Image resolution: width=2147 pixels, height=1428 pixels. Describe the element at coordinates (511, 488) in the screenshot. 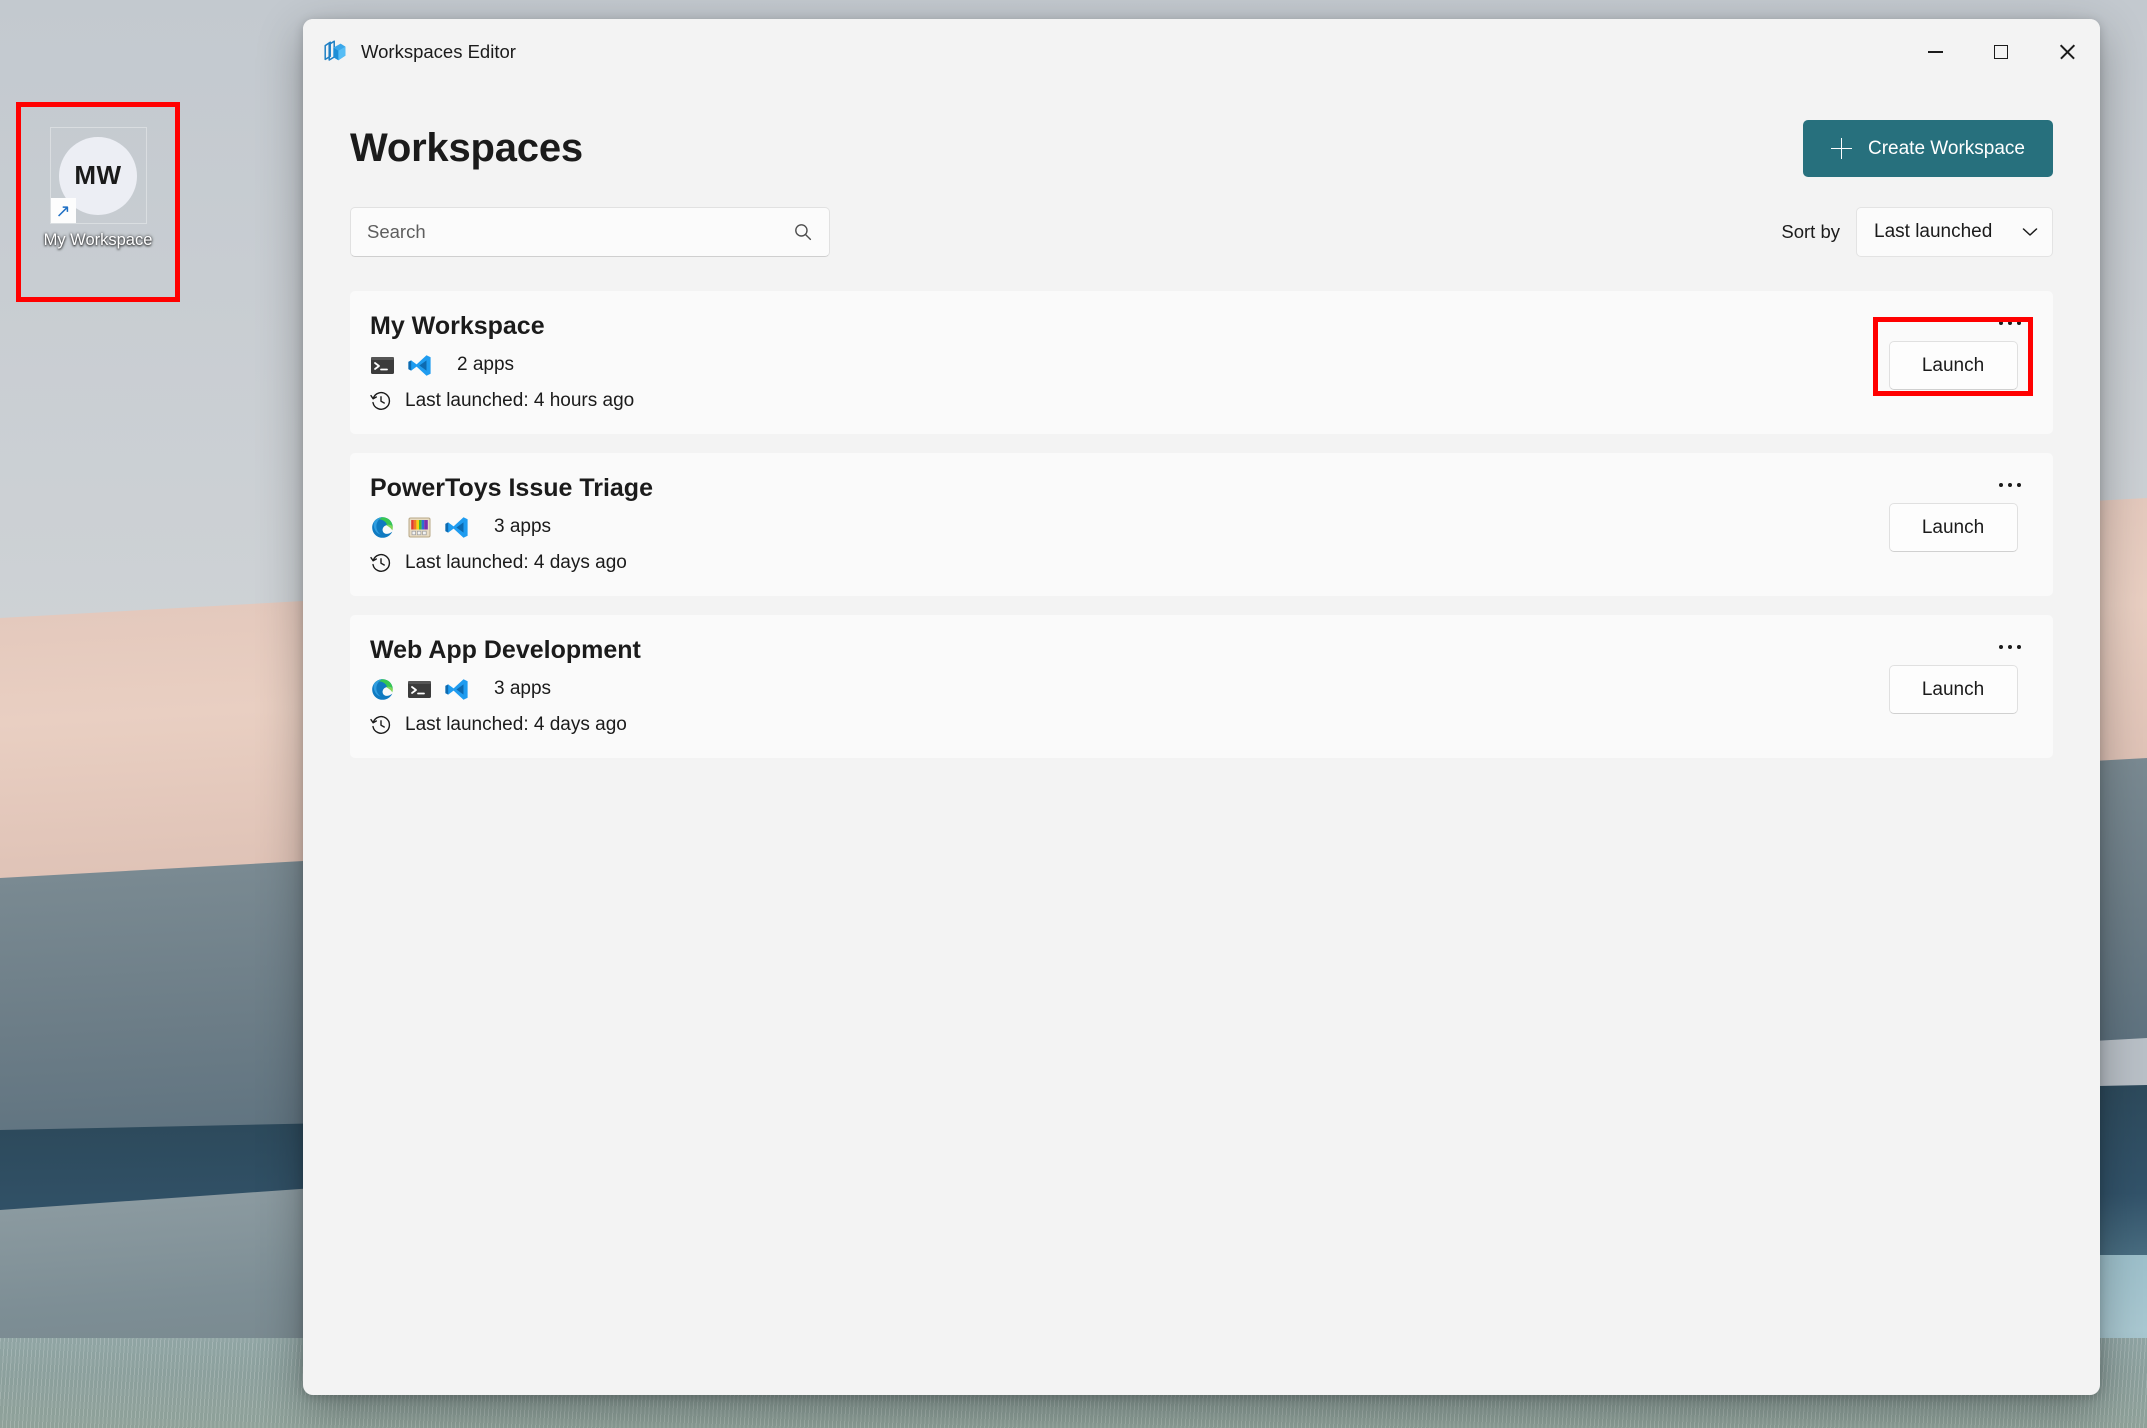

I see `workspace-name: PowerToys Issue Triage` at that location.